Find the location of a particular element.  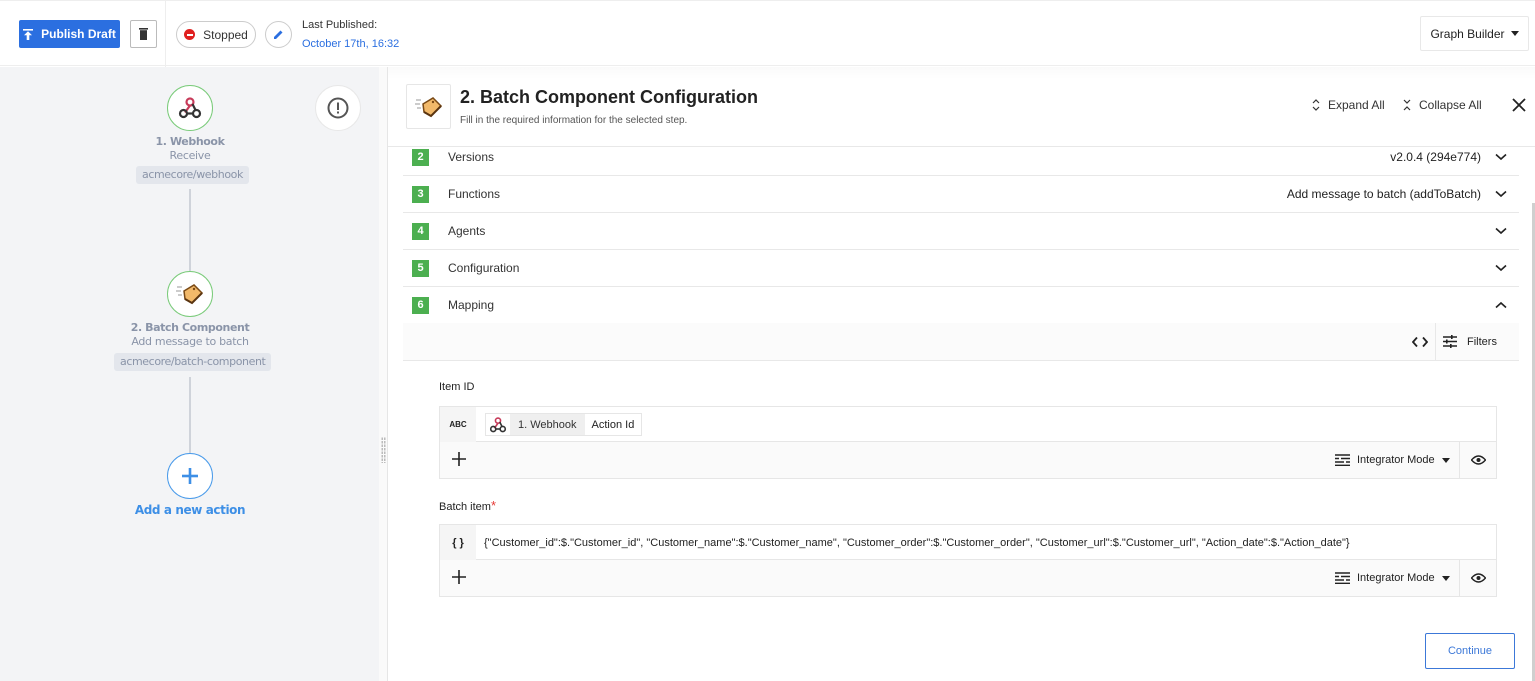

section-versions: 2 Versions v2.0.4 (294e774) is located at coordinates (961, 157).